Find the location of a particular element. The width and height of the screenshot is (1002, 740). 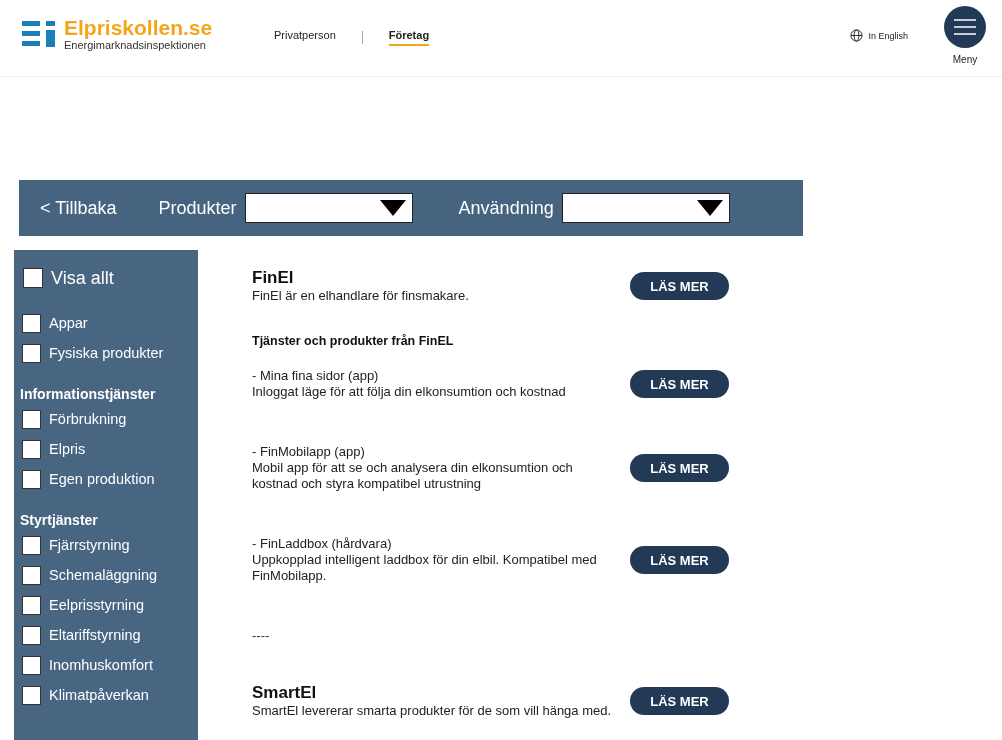

provider-title: FinEl is located at coordinates (273, 278).